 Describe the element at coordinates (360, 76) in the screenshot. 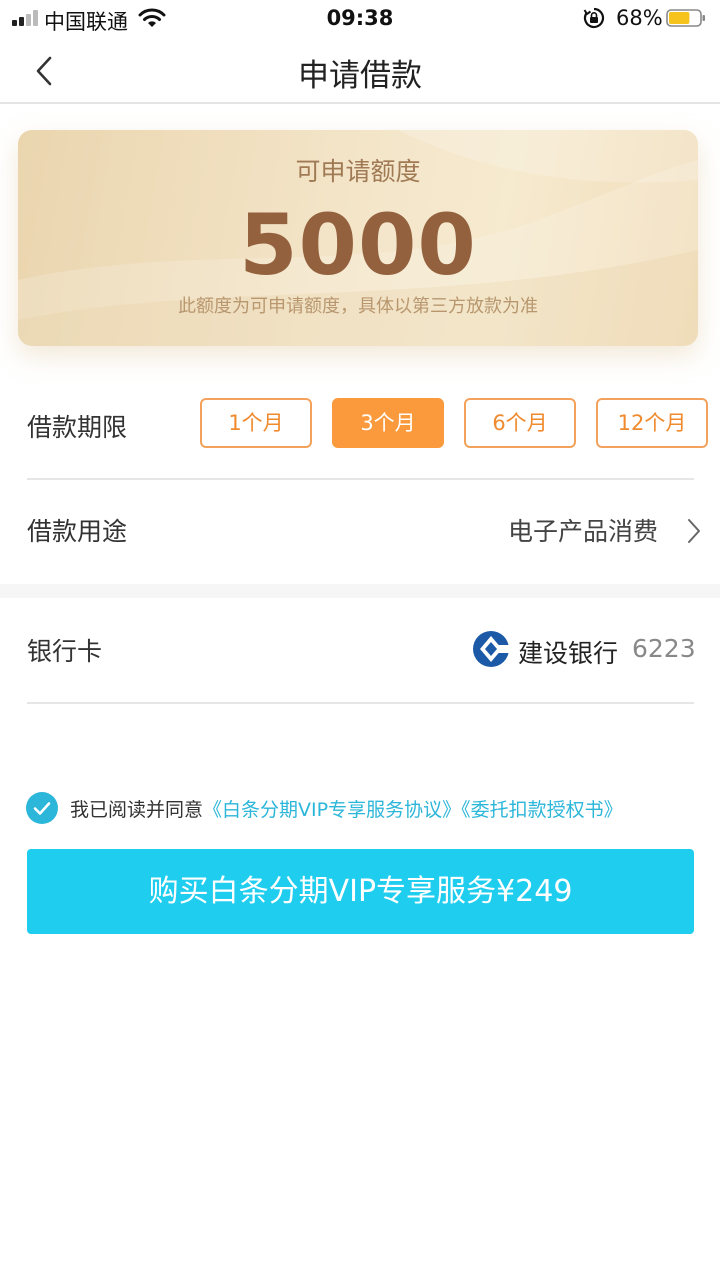

I see `page-title: 申请借款` at that location.